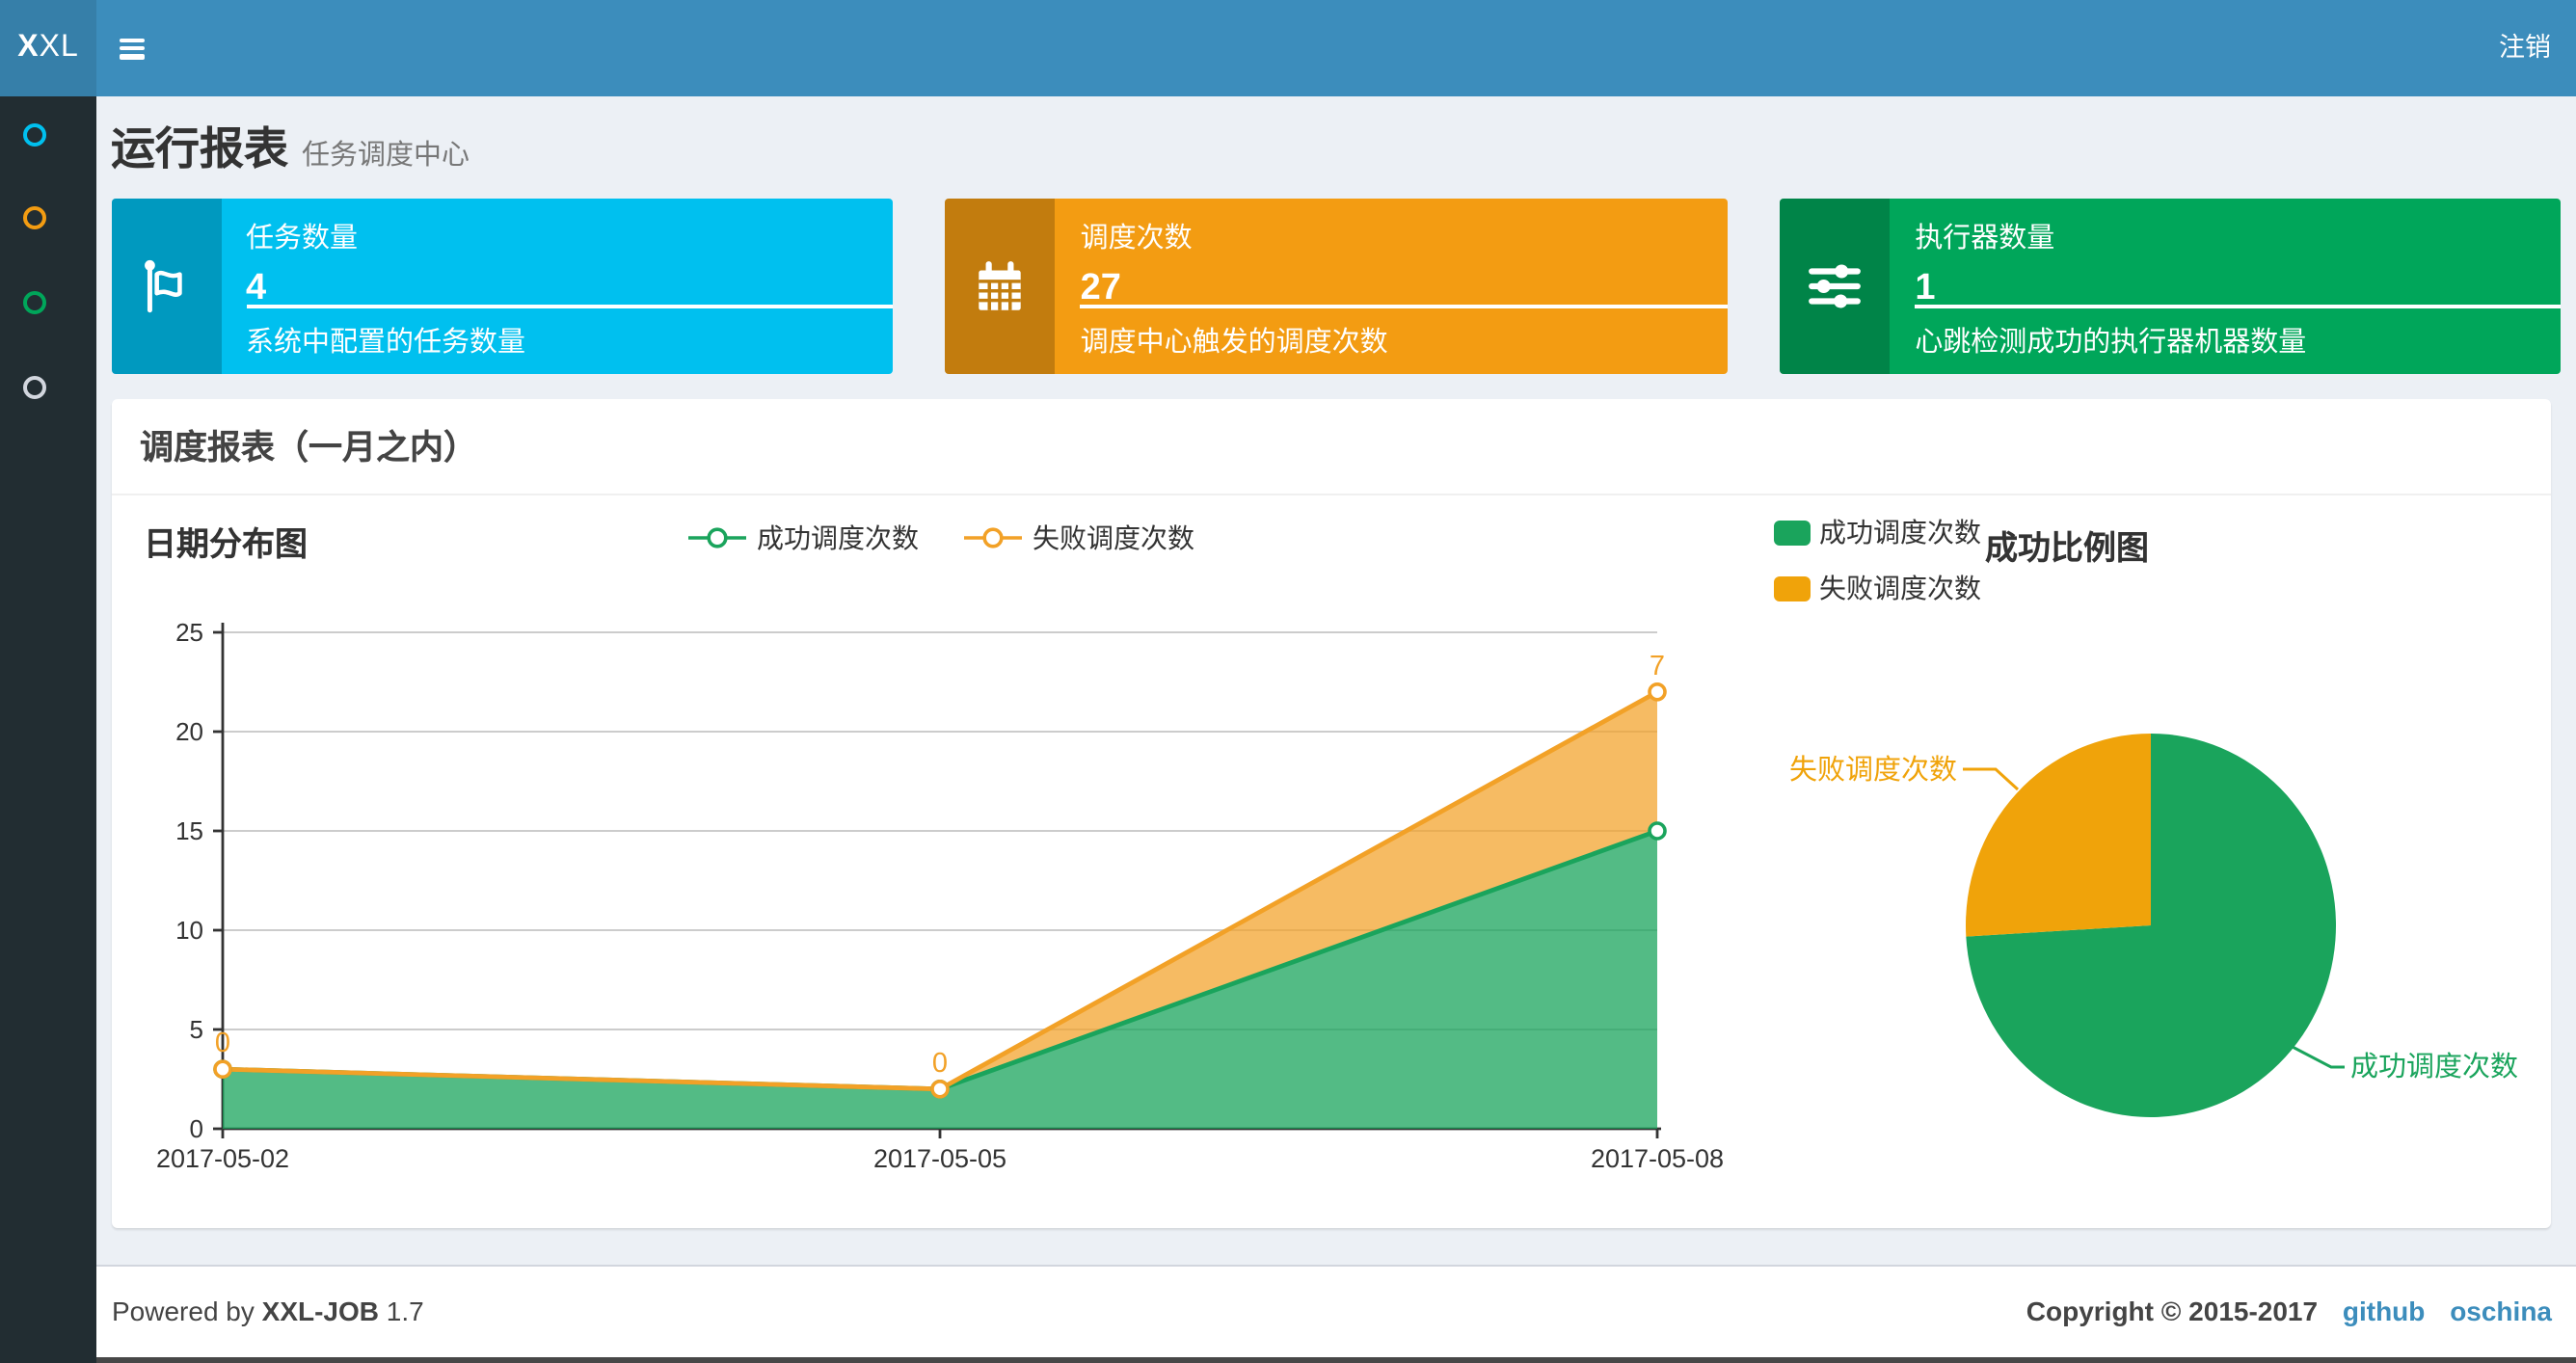 The width and height of the screenshot is (2576, 1363). What do you see at coordinates (557, 286) in the screenshot?
I see `info-box-content: 任务数量 4 系统中配置的任务数量` at bounding box center [557, 286].